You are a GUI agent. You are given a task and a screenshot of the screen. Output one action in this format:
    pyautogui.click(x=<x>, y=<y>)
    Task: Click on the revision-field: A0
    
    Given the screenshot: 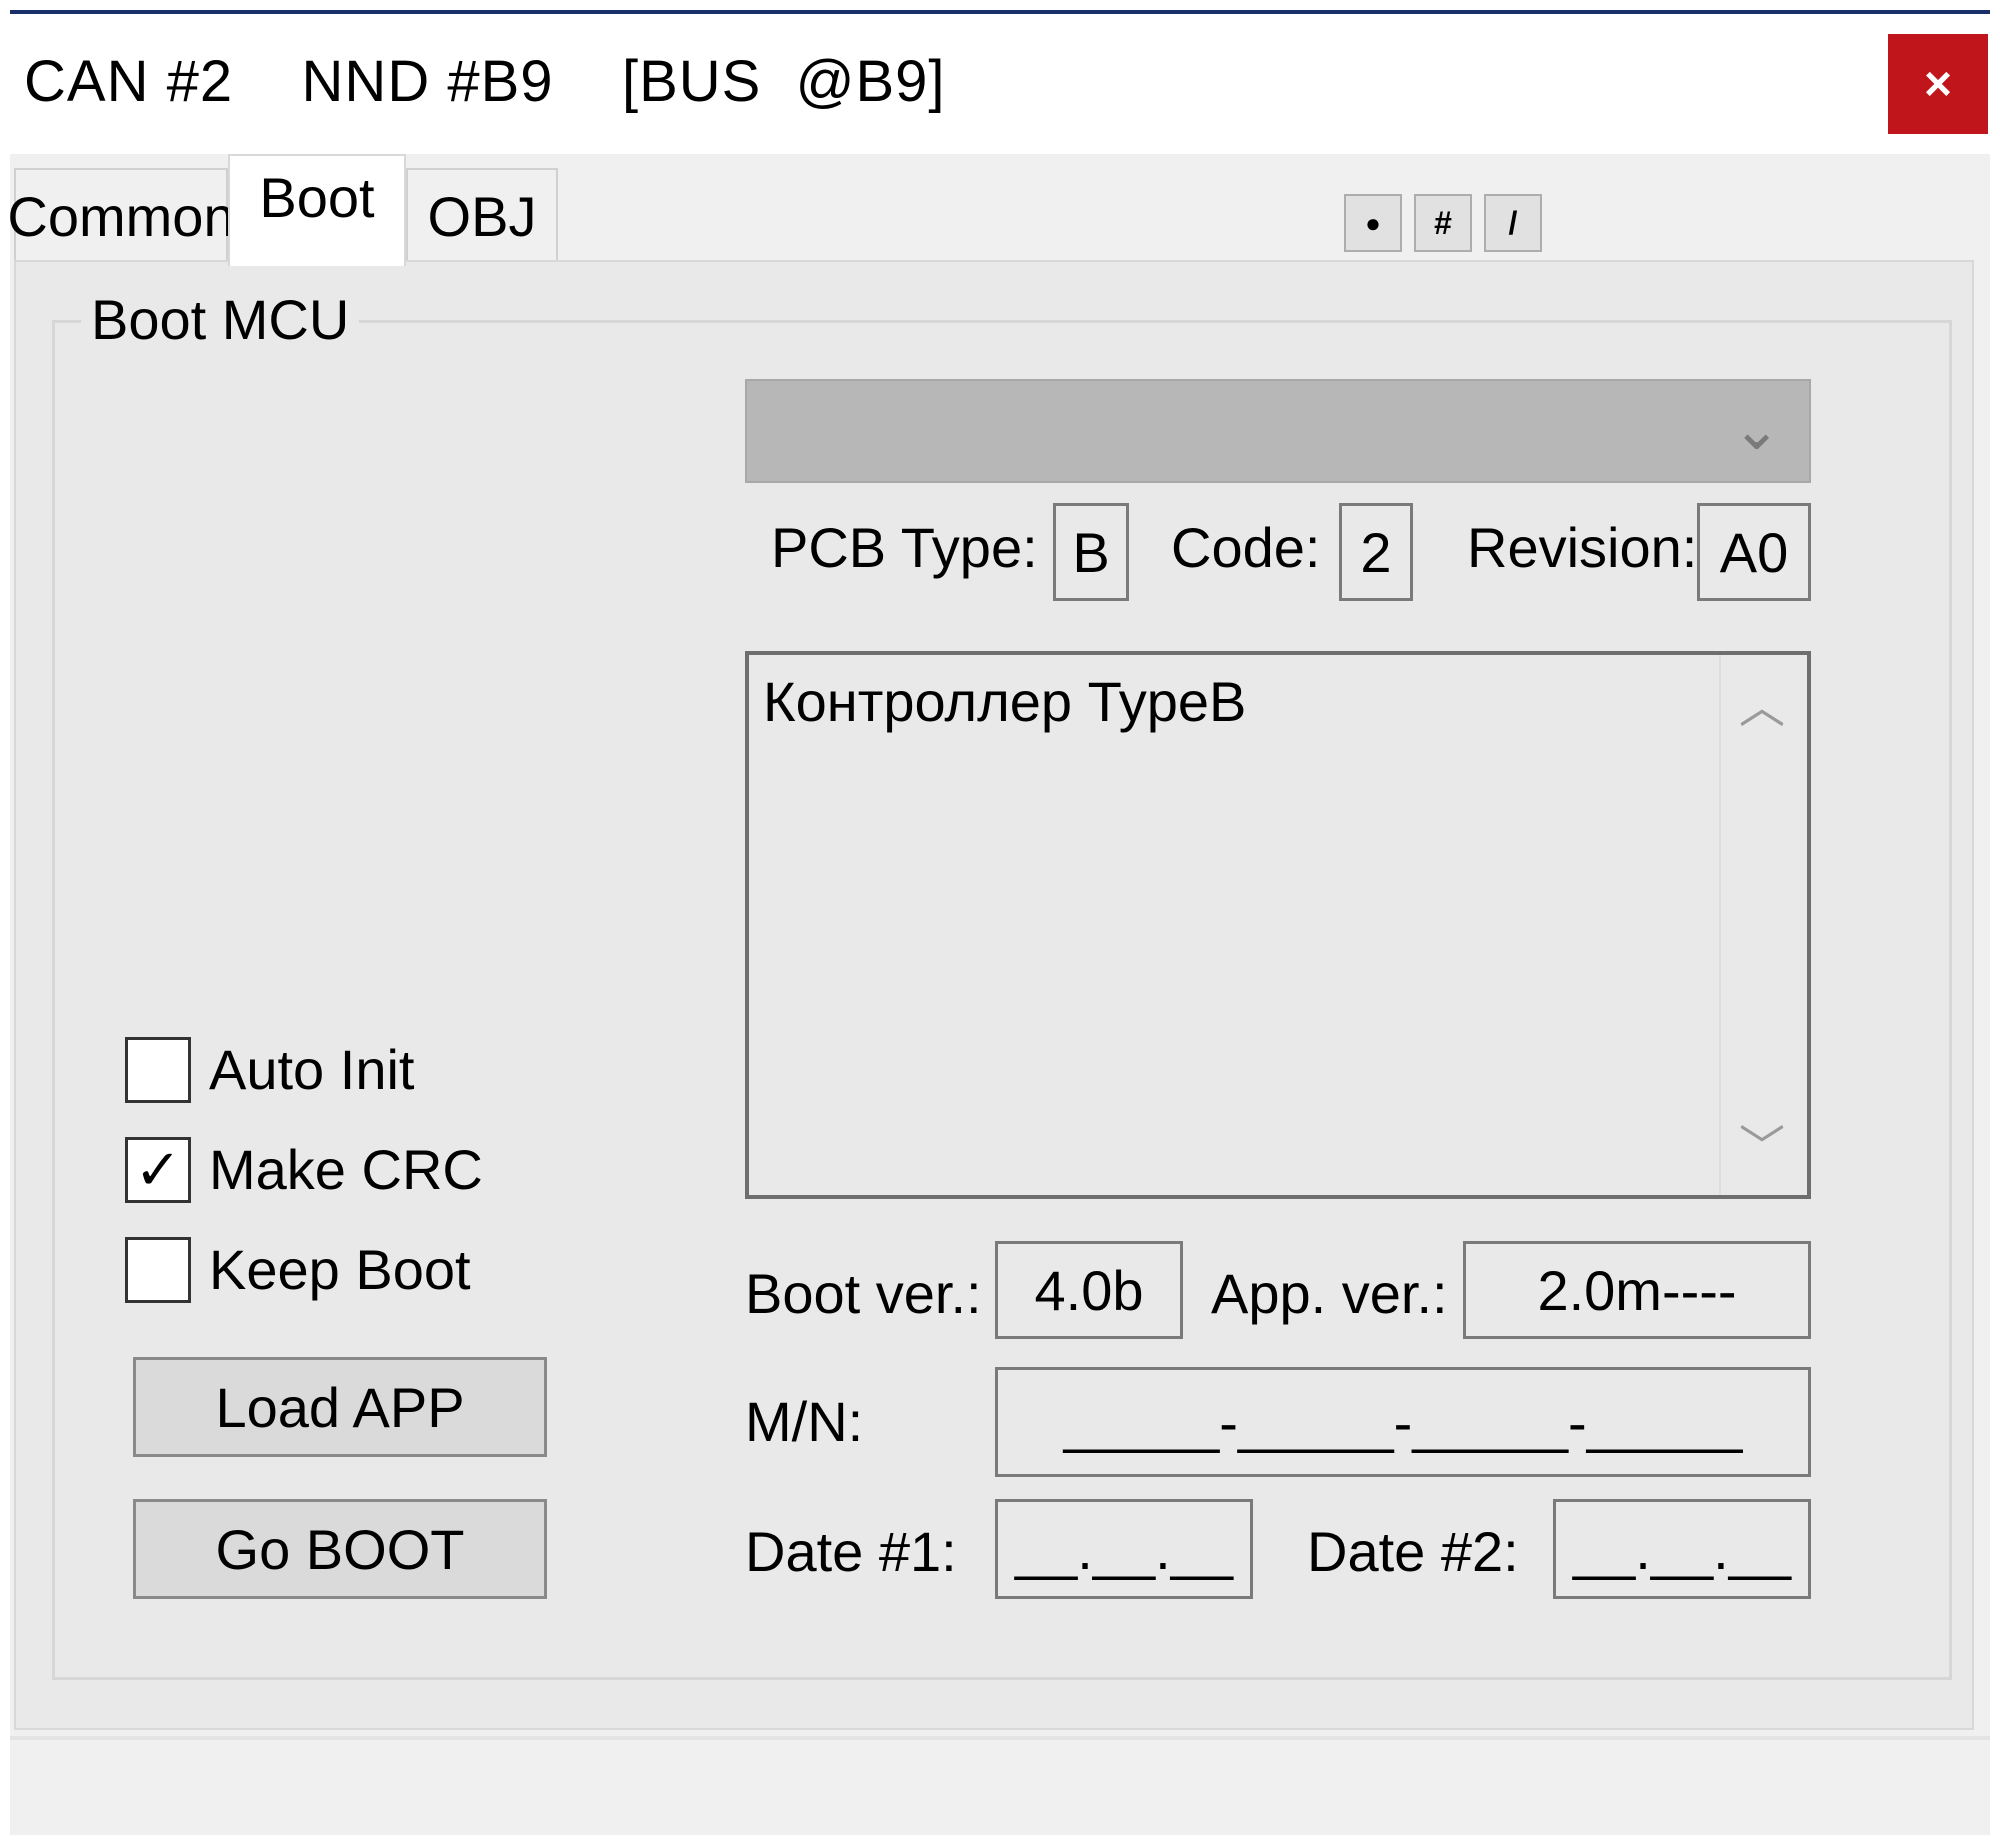 What is the action you would take?
    pyautogui.click(x=1754, y=552)
    